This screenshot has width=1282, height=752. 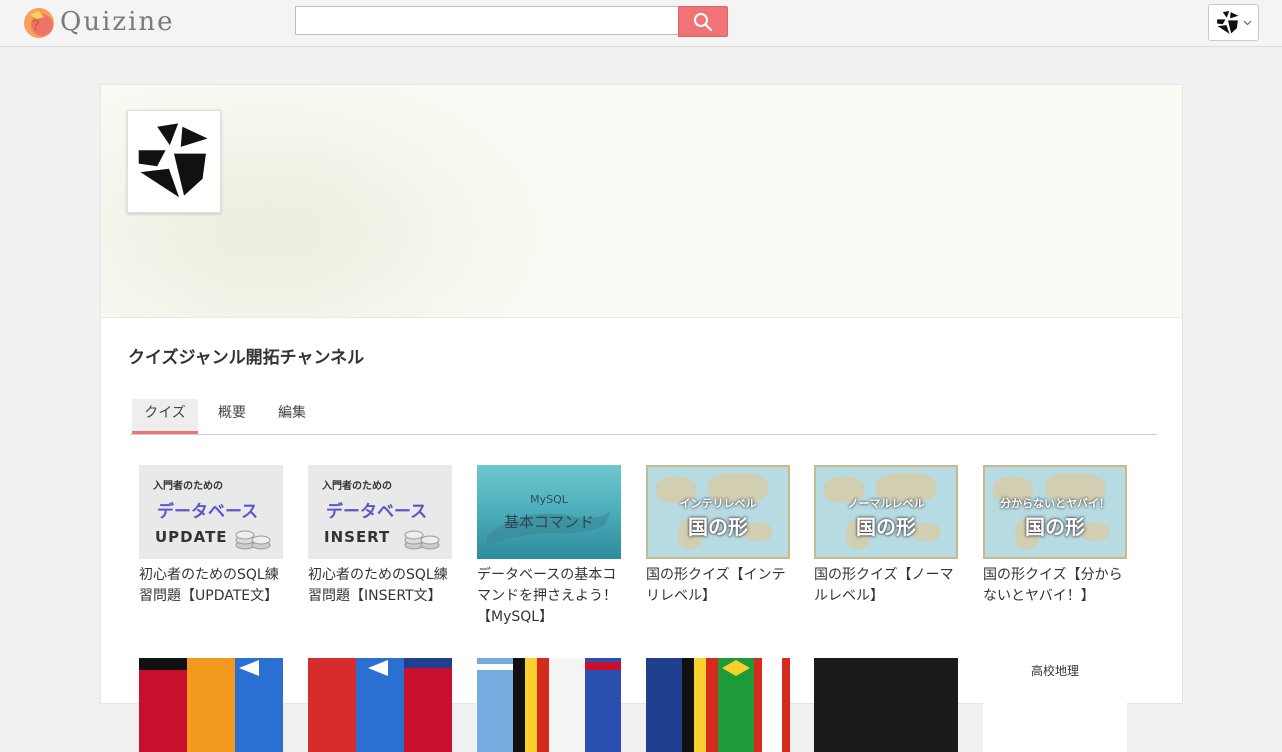 I want to click on quiz-title: 国の形クイズ【分からないとヤバイ！】, so click(x=1055, y=586).